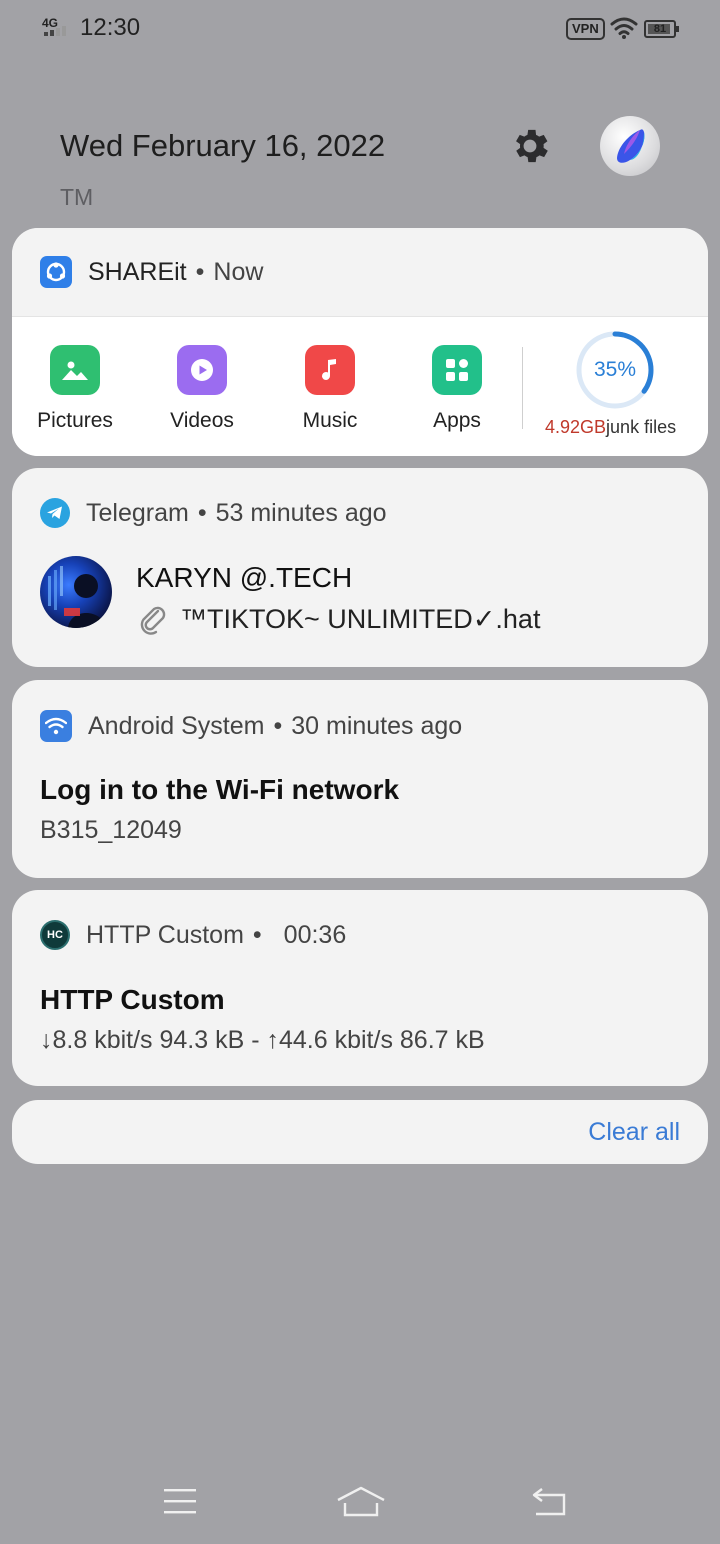 This screenshot has height=1544, width=720. I want to click on notification-title: HTTP Custom, so click(132, 999).